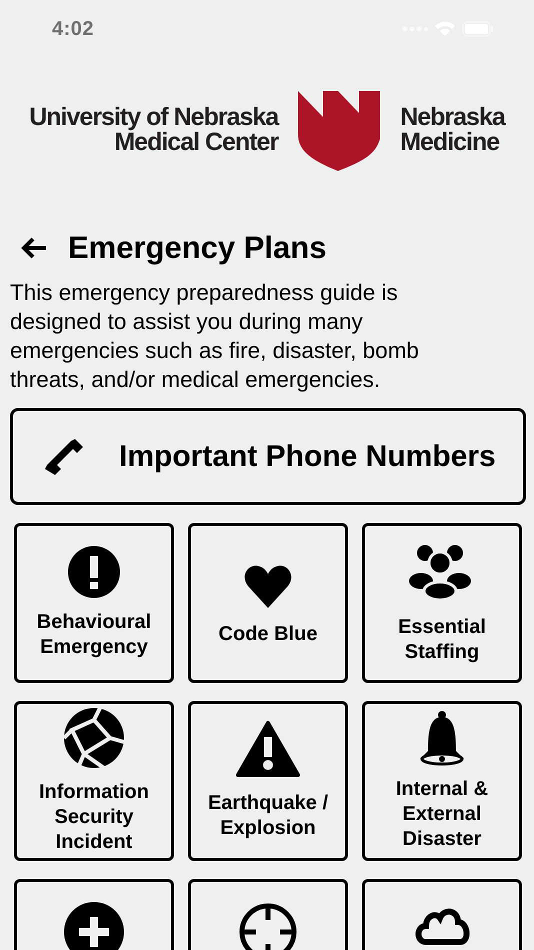 The width and height of the screenshot is (534, 950). I want to click on bell-icon, so click(442, 737).